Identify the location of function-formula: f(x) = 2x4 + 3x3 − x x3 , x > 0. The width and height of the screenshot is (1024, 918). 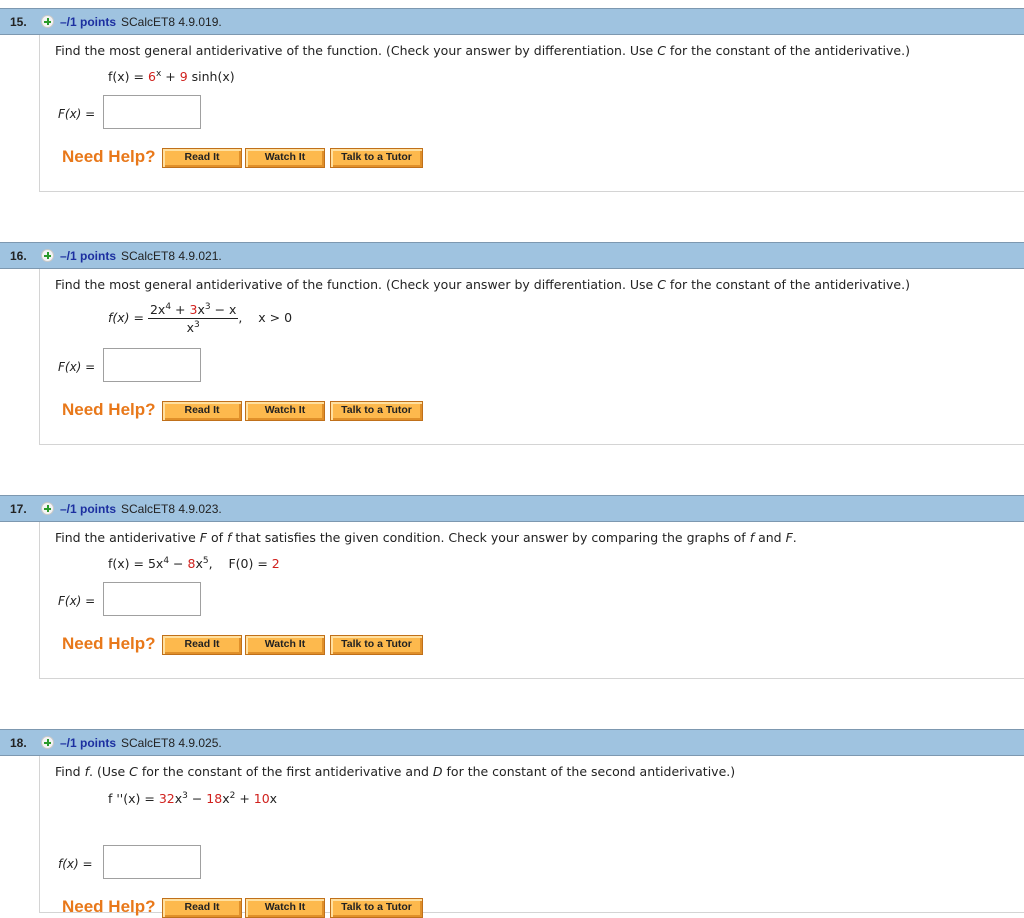
(200, 318).